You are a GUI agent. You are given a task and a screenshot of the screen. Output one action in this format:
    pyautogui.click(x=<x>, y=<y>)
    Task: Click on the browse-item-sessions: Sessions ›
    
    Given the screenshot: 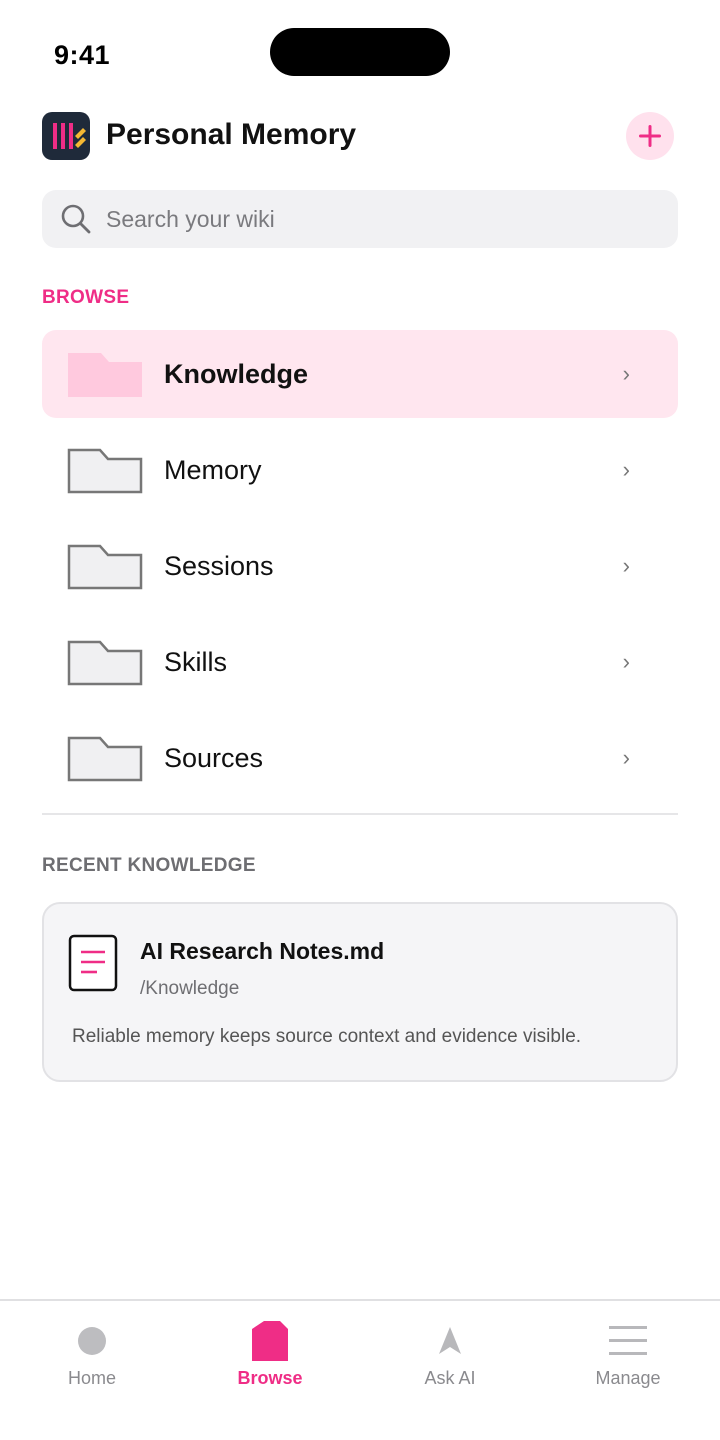 What is the action you would take?
    pyautogui.click(x=360, y=566)
    